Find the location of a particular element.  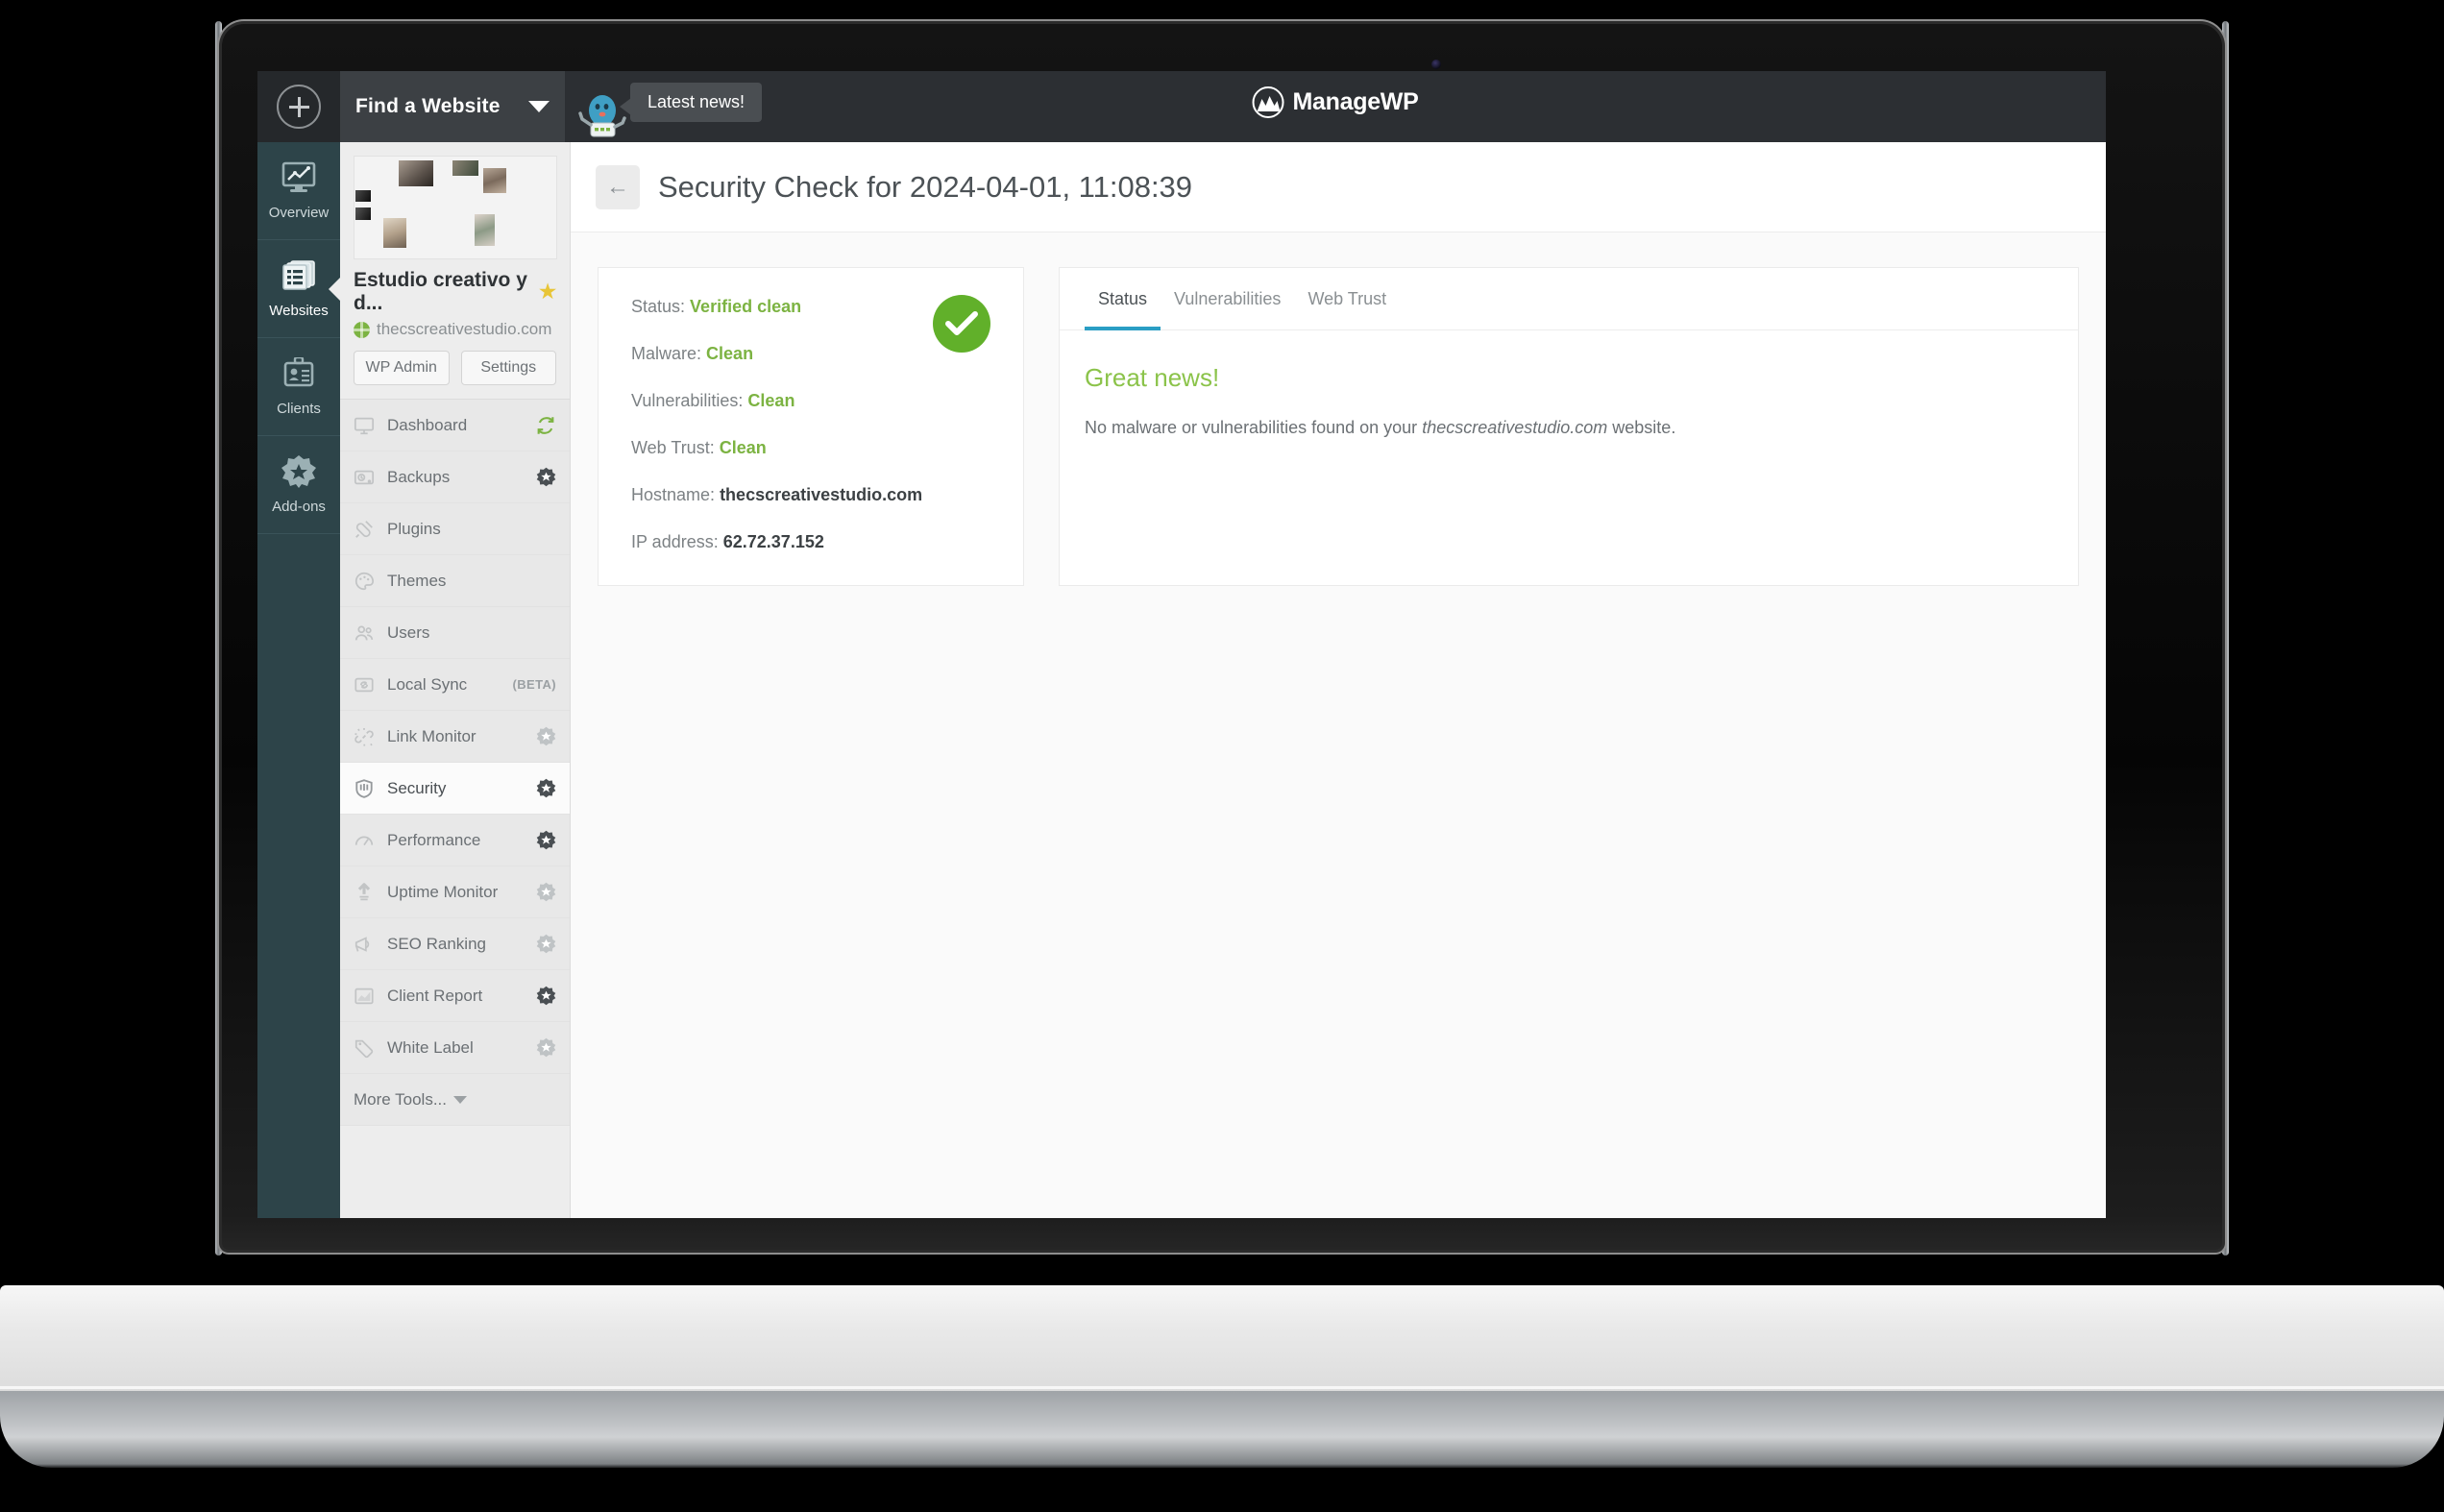

rail-label-clients: Clients is located at coordinates (299, 408).